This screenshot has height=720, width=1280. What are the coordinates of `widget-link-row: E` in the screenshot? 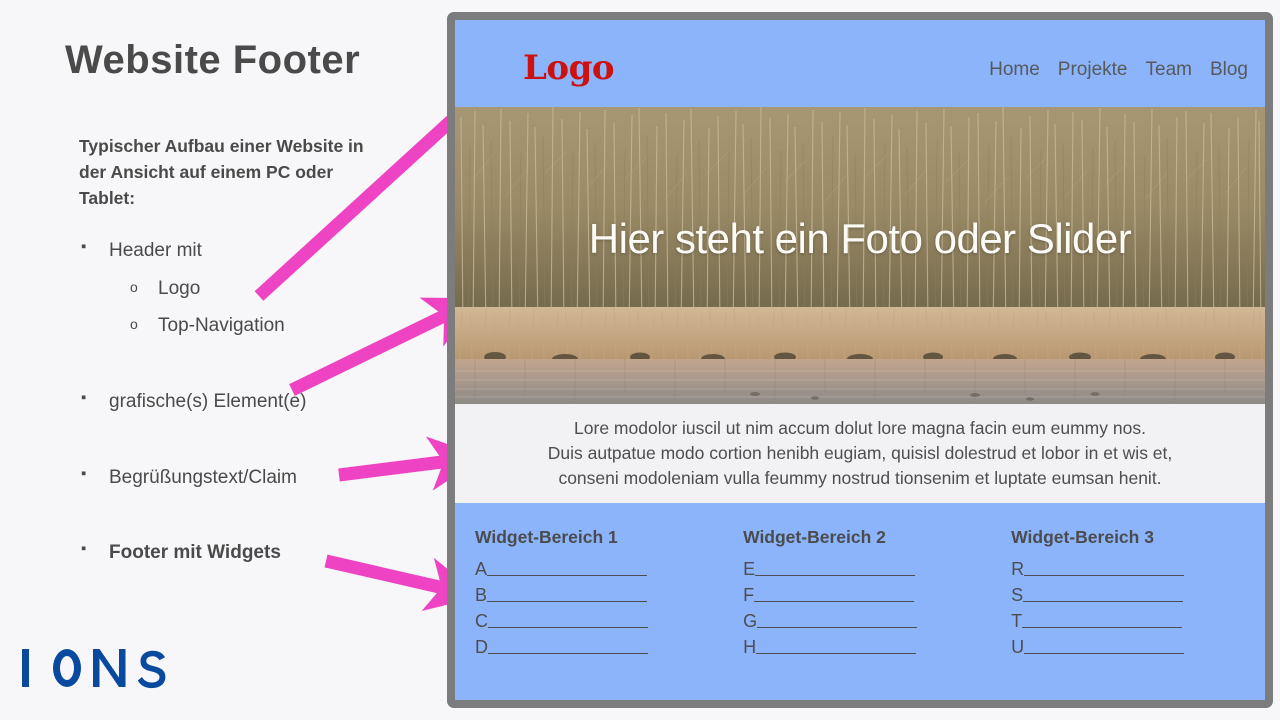 It's located at (877, 569).